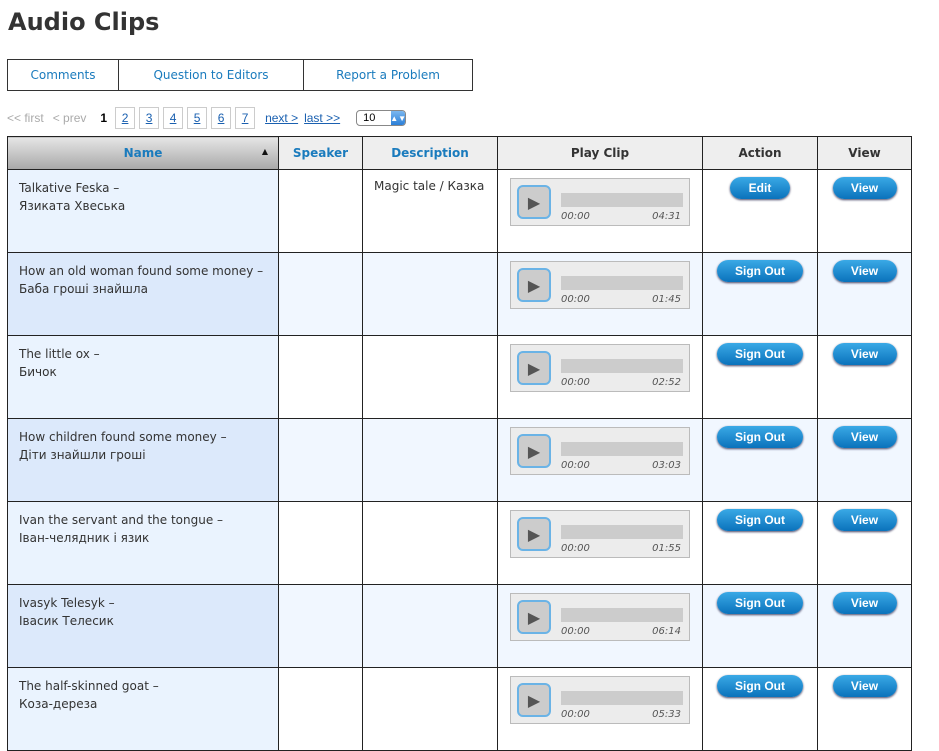 The image size is (939, 751). Describe the element at coordinates (59, 354) in the screenshot. I see `name-english: The little ox –` at that location.